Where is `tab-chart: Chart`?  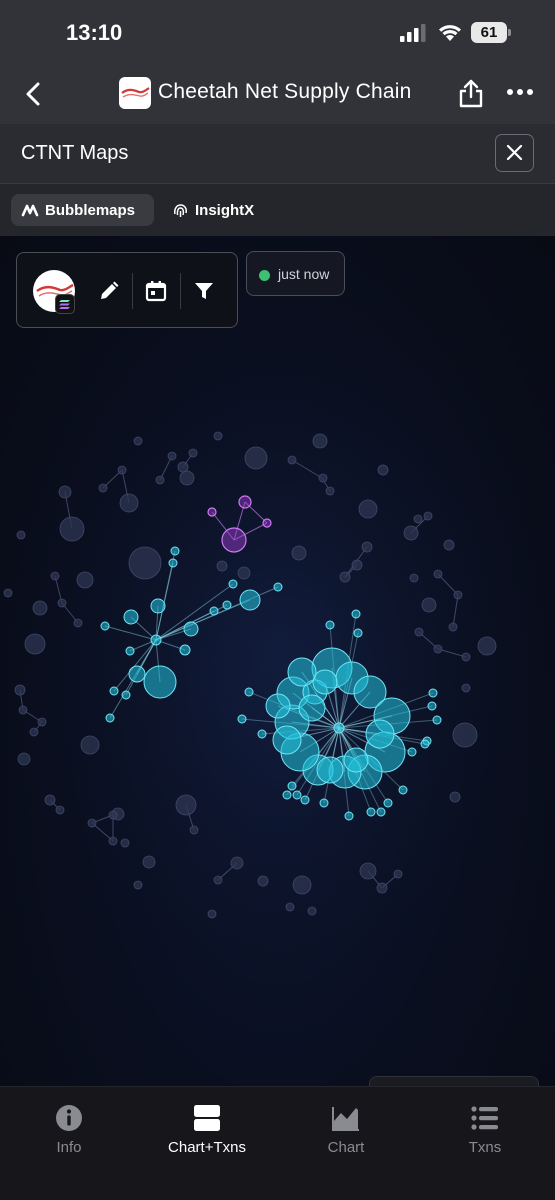 tab-chart: Chart is located at coordinates (346, 1129).